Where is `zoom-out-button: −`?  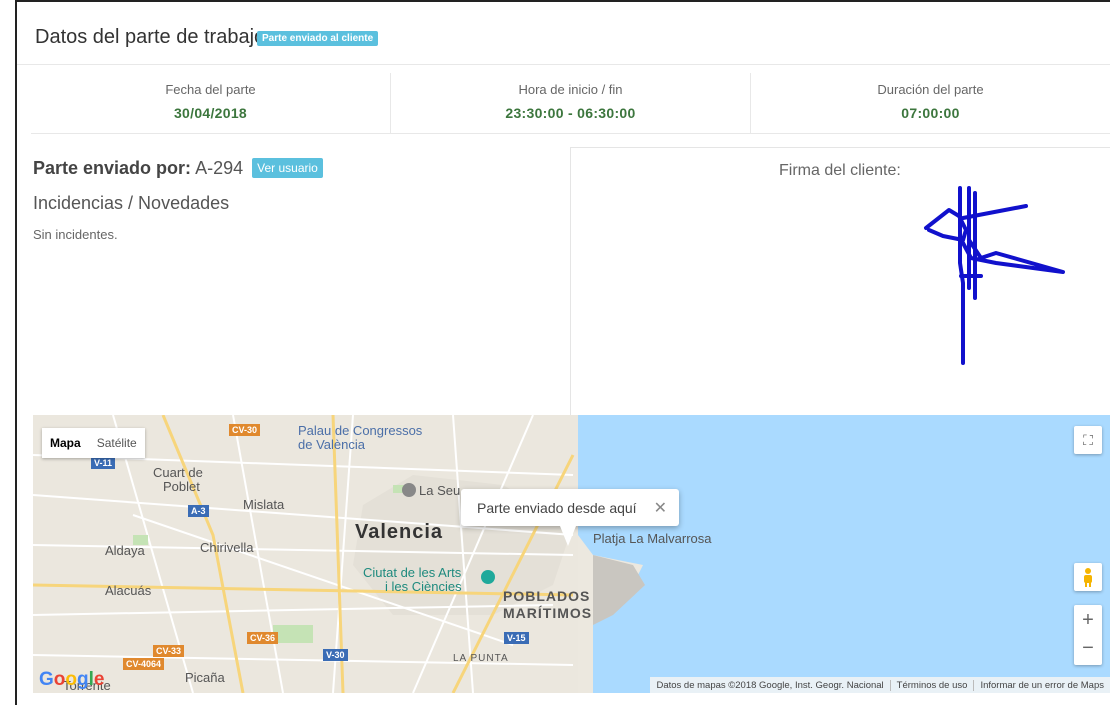
zoom-out-button: − is located at coordinates (1088, 650).